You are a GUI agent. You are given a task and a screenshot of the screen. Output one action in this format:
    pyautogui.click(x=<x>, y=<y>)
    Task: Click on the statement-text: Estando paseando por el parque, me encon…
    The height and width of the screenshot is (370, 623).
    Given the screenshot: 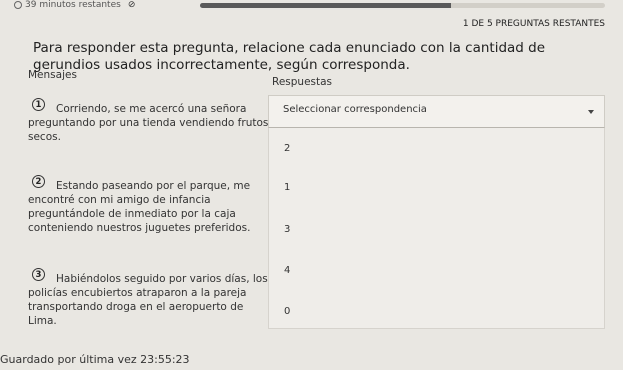 What is the action you would take?
    pyautogui.click(x=139, y=207)
    